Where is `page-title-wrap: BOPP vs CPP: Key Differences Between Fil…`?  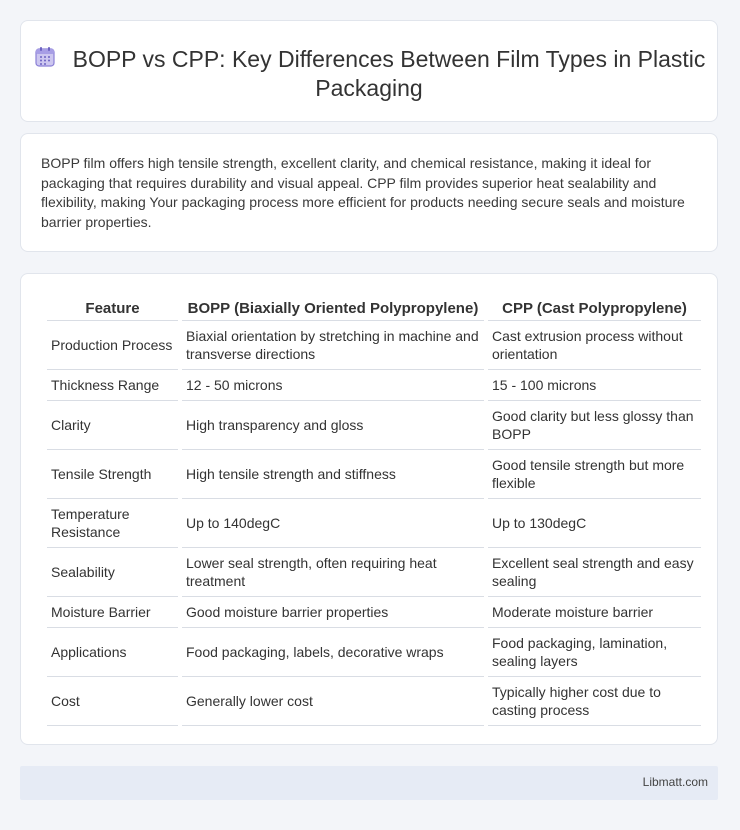
page-title-wrap: BOPP vs CPP: Key Differences Between Fil… is located at coordinates (369, 74).